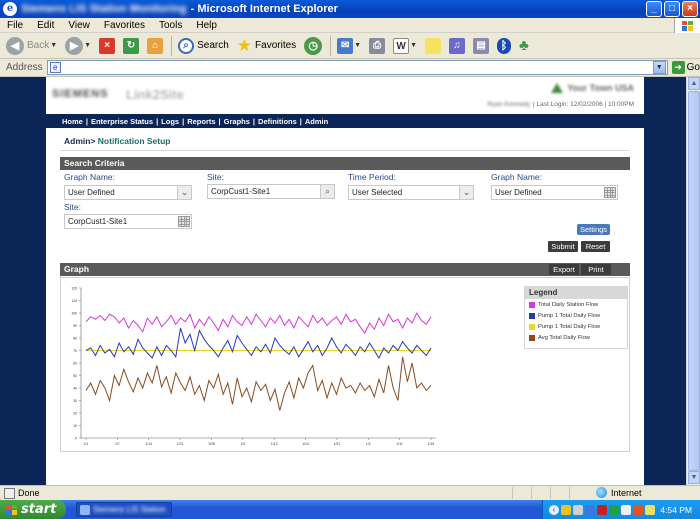 The height and width of the screenshot is (519, 700). Describe the element at coordinates (75, 351) in the screenshot. I see `y-tick-label: 70` at that location.